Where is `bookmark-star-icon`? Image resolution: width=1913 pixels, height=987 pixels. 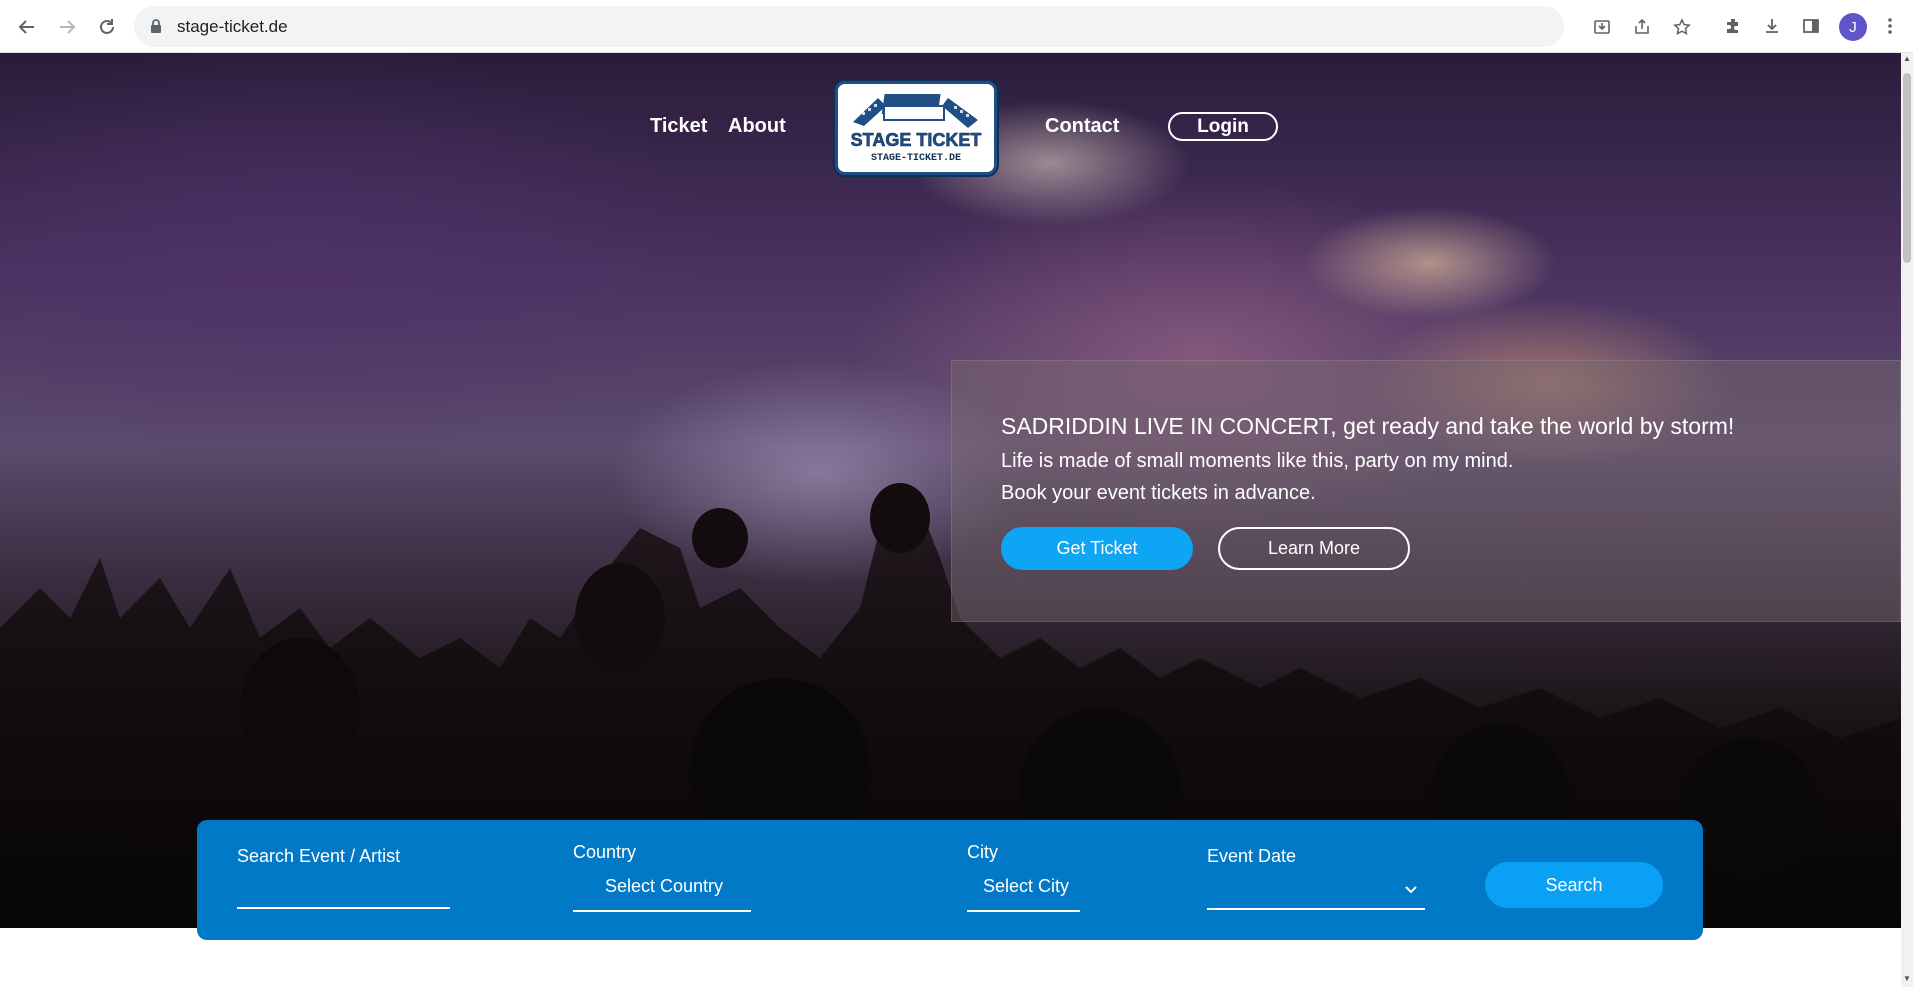
bookmark-star-icon is located at coordinates (1682, 27).